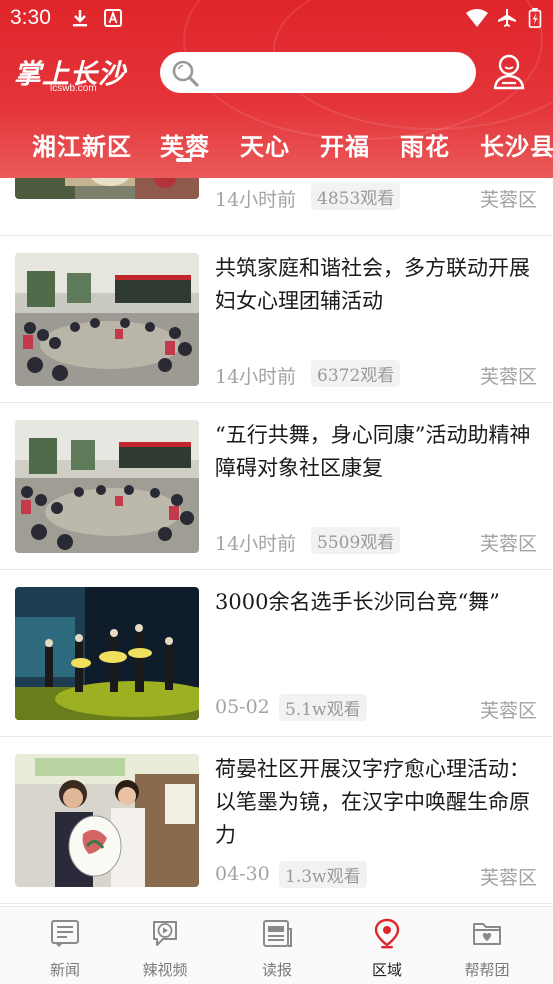 This screenshot has width=553, height=984. What do you see at coordinates (373, 451) in the screenshot?
I see `item-title: “五行共舞，身心同康”活动助精神障碍对象社区康复` at bounding box center [373, 451].